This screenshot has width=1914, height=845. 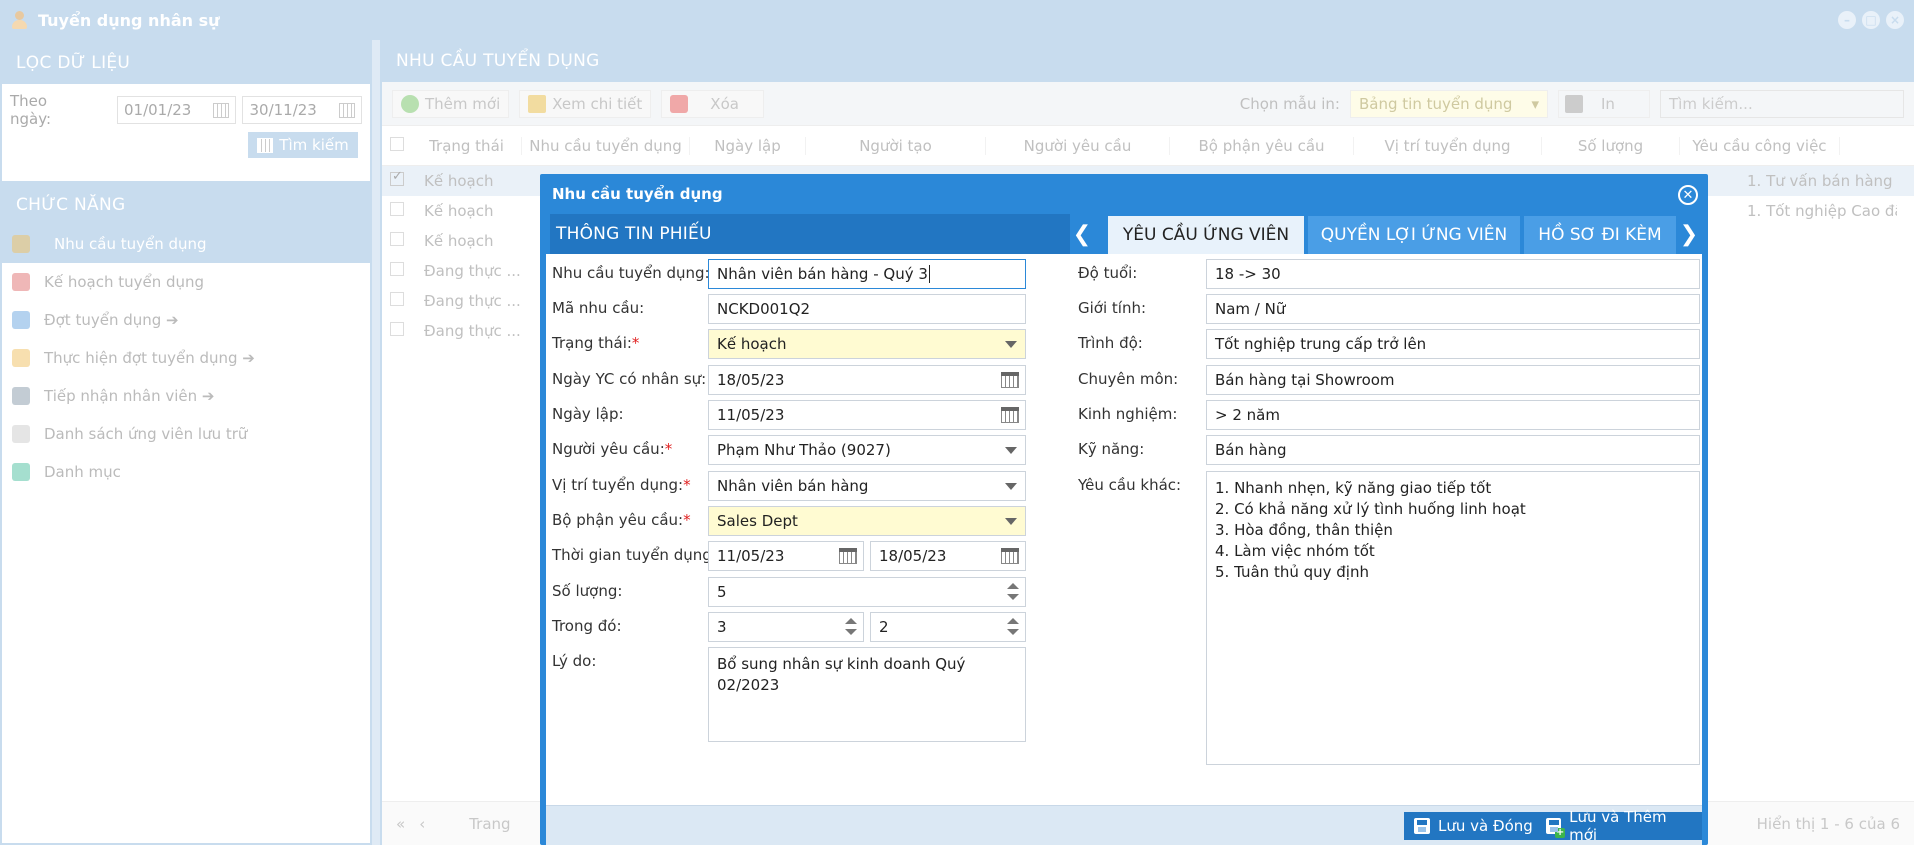 I want to click on req-date-label: Ngày YC có nhân sự:, so click(x=629, y=379).